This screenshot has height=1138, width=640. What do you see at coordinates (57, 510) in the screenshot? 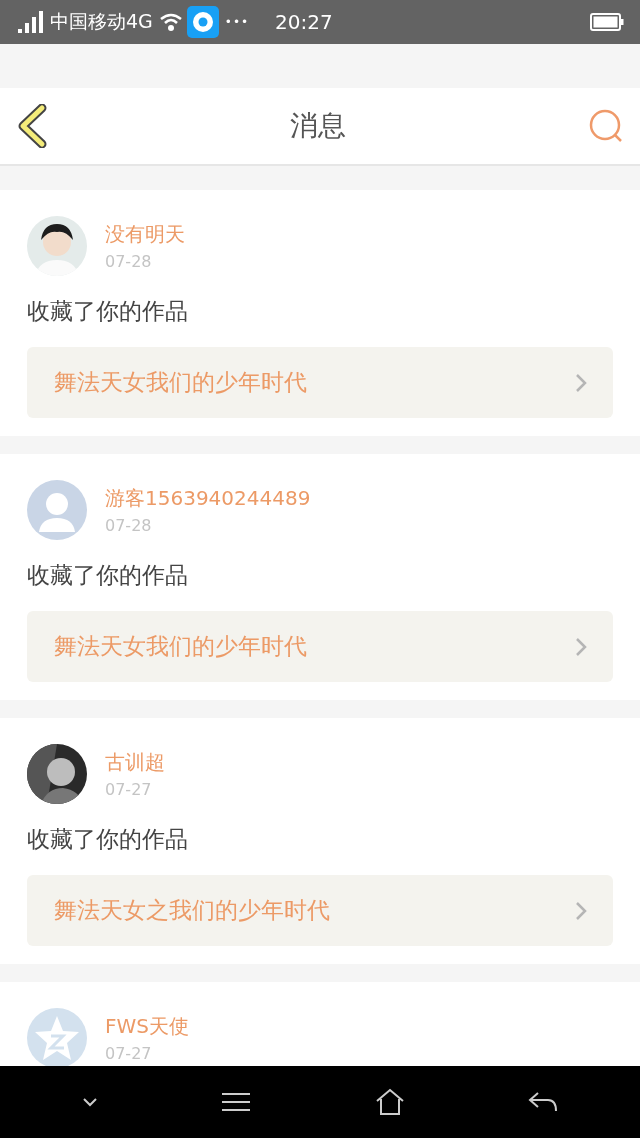
I see `avatar-icon` at bounding box center [57, 510].